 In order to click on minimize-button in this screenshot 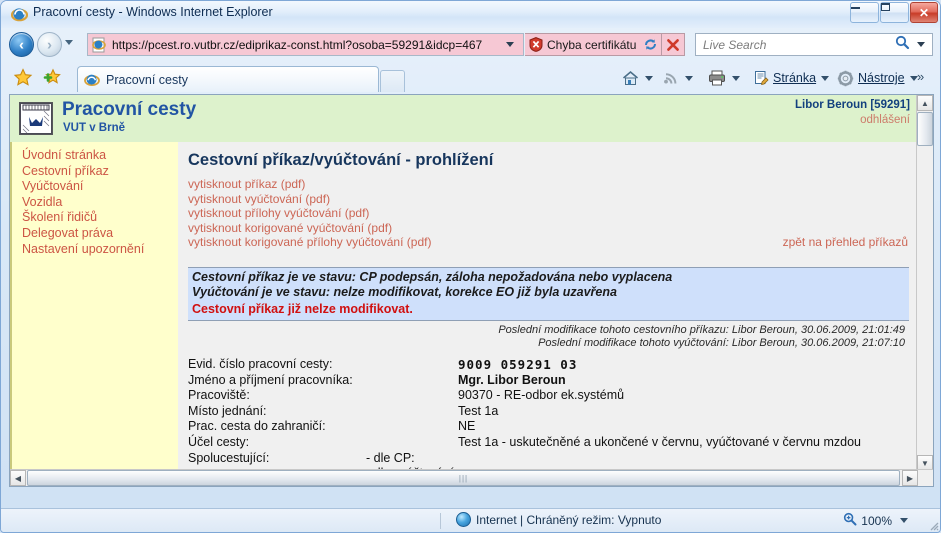, I will do `click(864, 12)`.